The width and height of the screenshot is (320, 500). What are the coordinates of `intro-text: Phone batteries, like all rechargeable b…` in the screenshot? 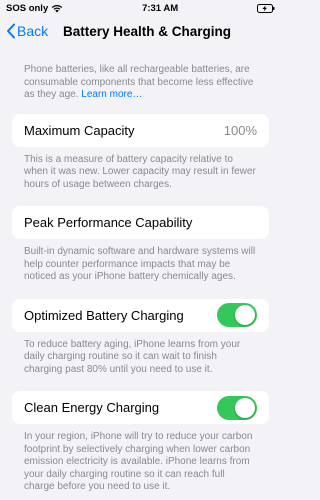 It's located at (140, 83).